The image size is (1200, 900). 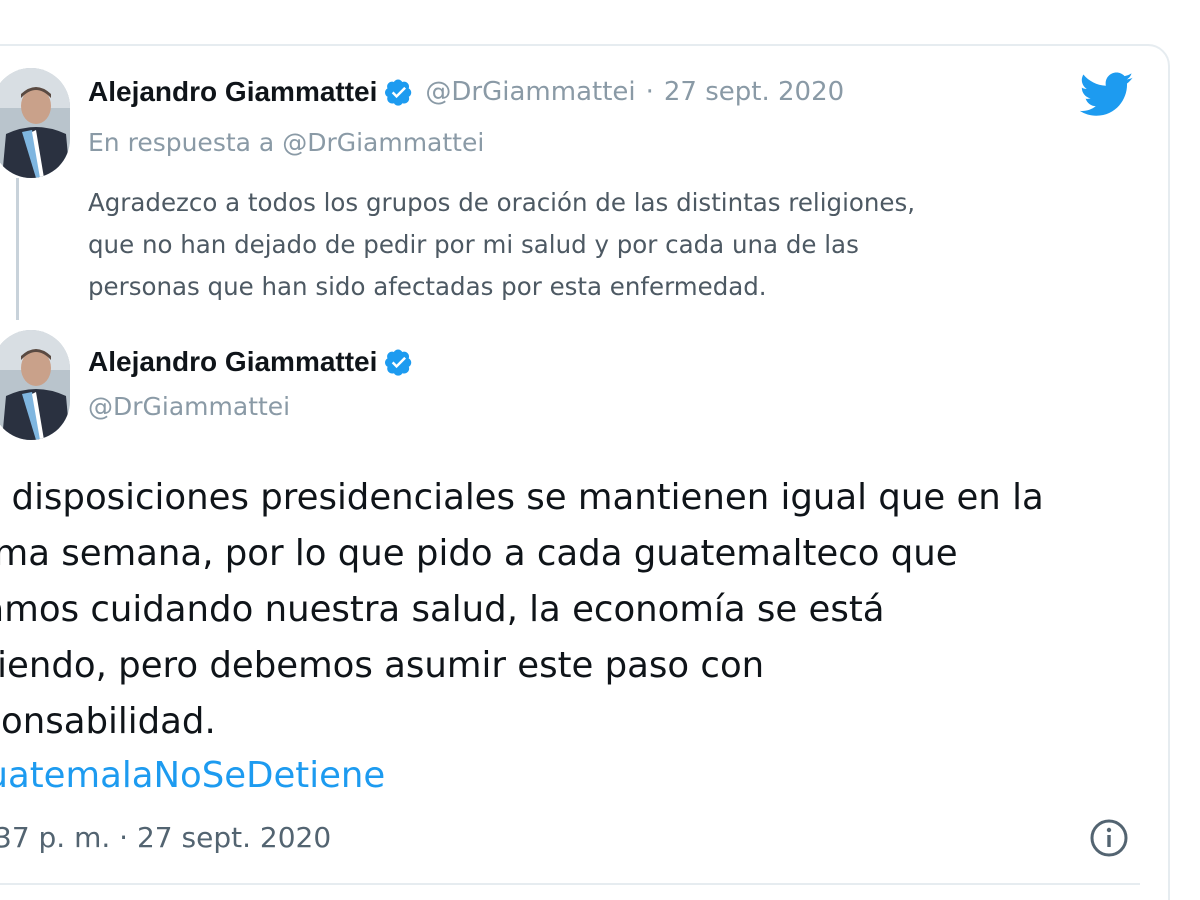 I want to click on reply-context: En respuesta a @DrGiammattei, so click(x=286, y=142).